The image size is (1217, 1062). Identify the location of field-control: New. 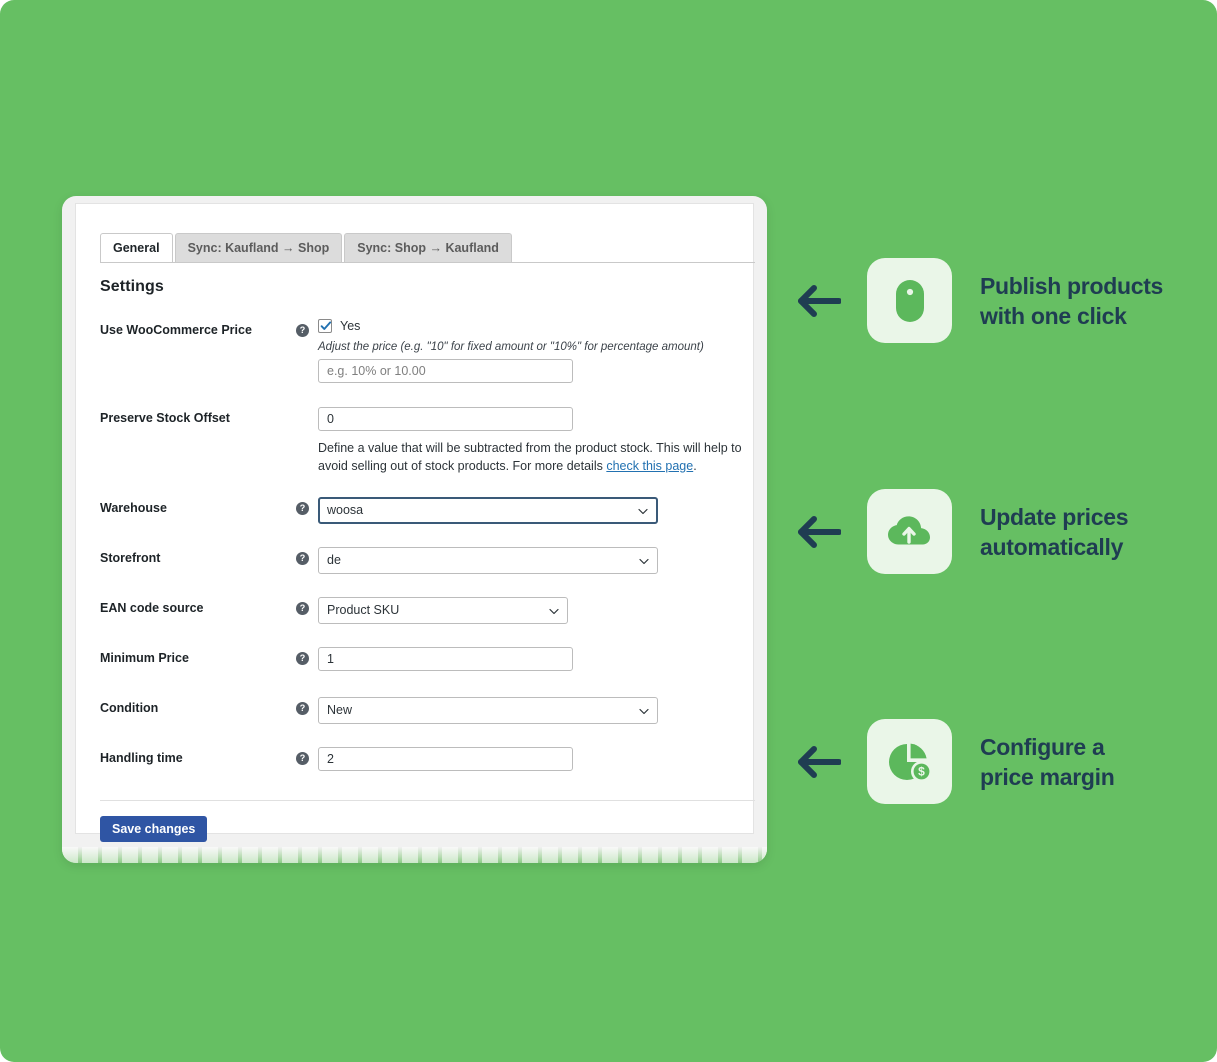
(536, 710).